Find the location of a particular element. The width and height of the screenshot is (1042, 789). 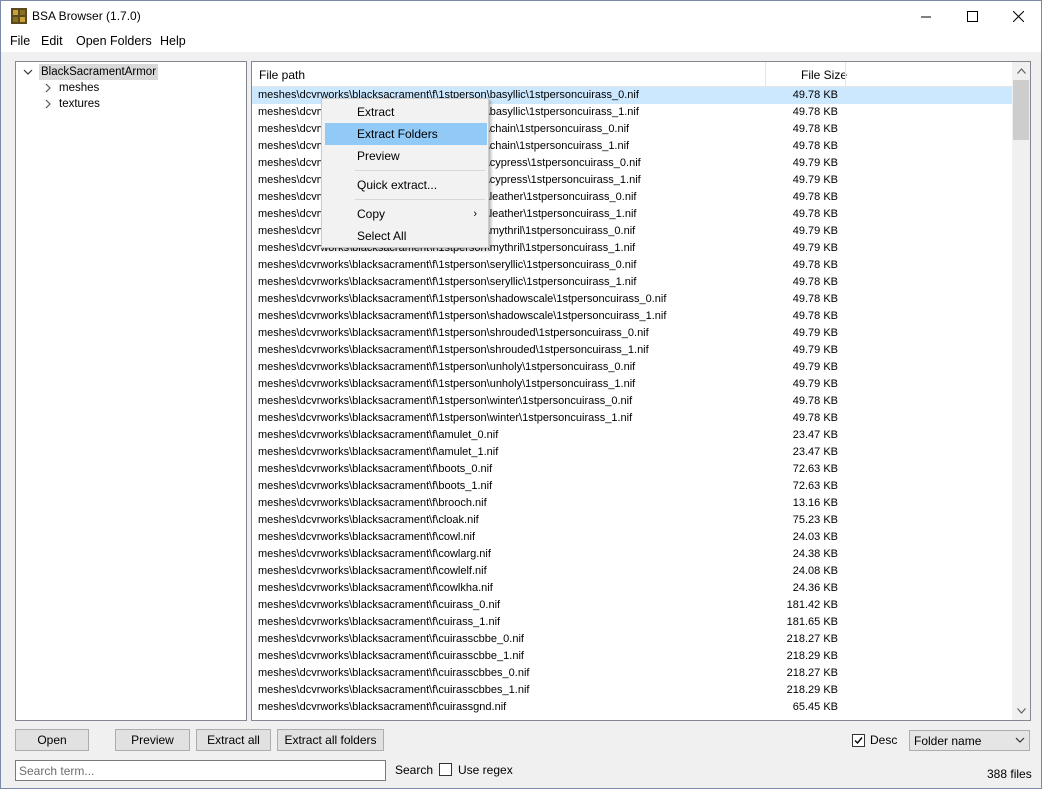

scroll-down-button is located at coordinates (1021, 711).